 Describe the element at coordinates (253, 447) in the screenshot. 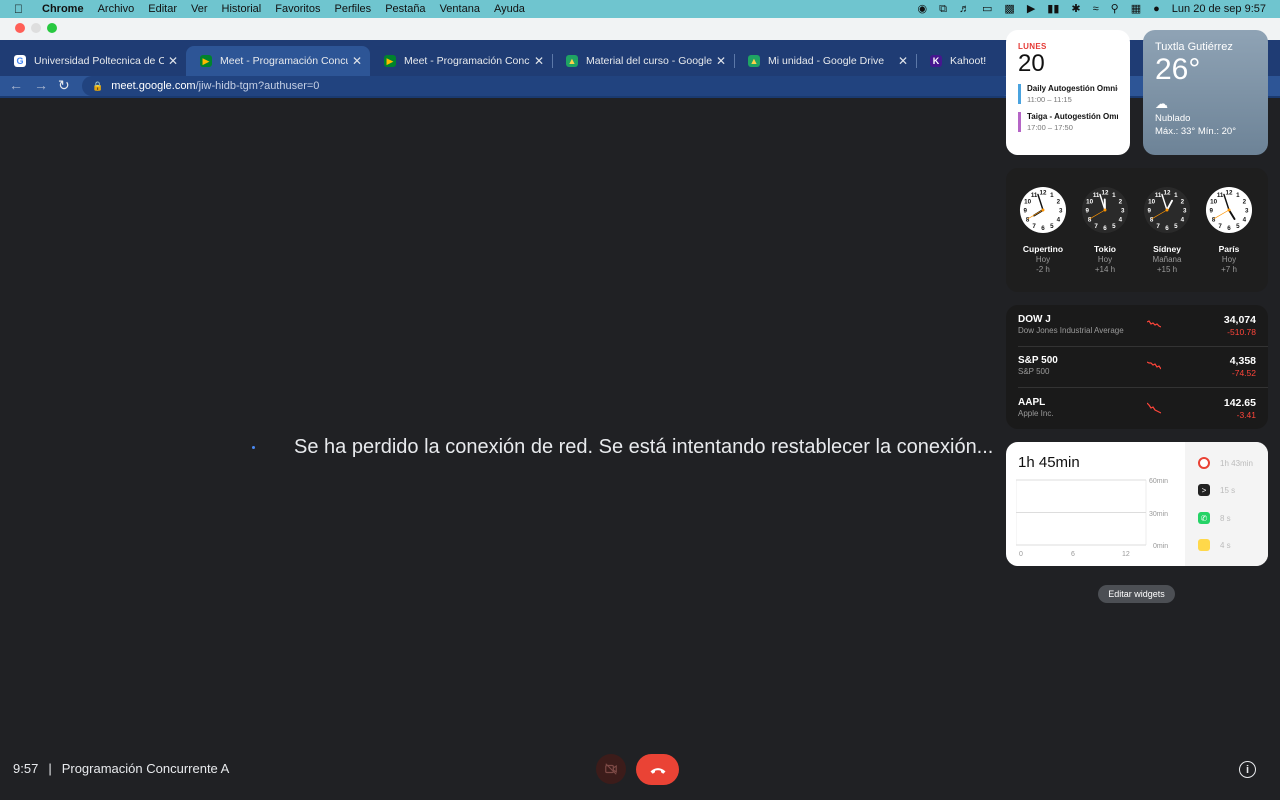

I see `loading-spinner-icon` at that location.